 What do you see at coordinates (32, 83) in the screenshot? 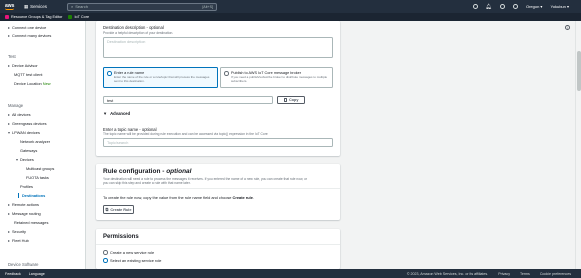
I see `sidebar-item-device-location: Device Location New` at bounding box center [32, 83].